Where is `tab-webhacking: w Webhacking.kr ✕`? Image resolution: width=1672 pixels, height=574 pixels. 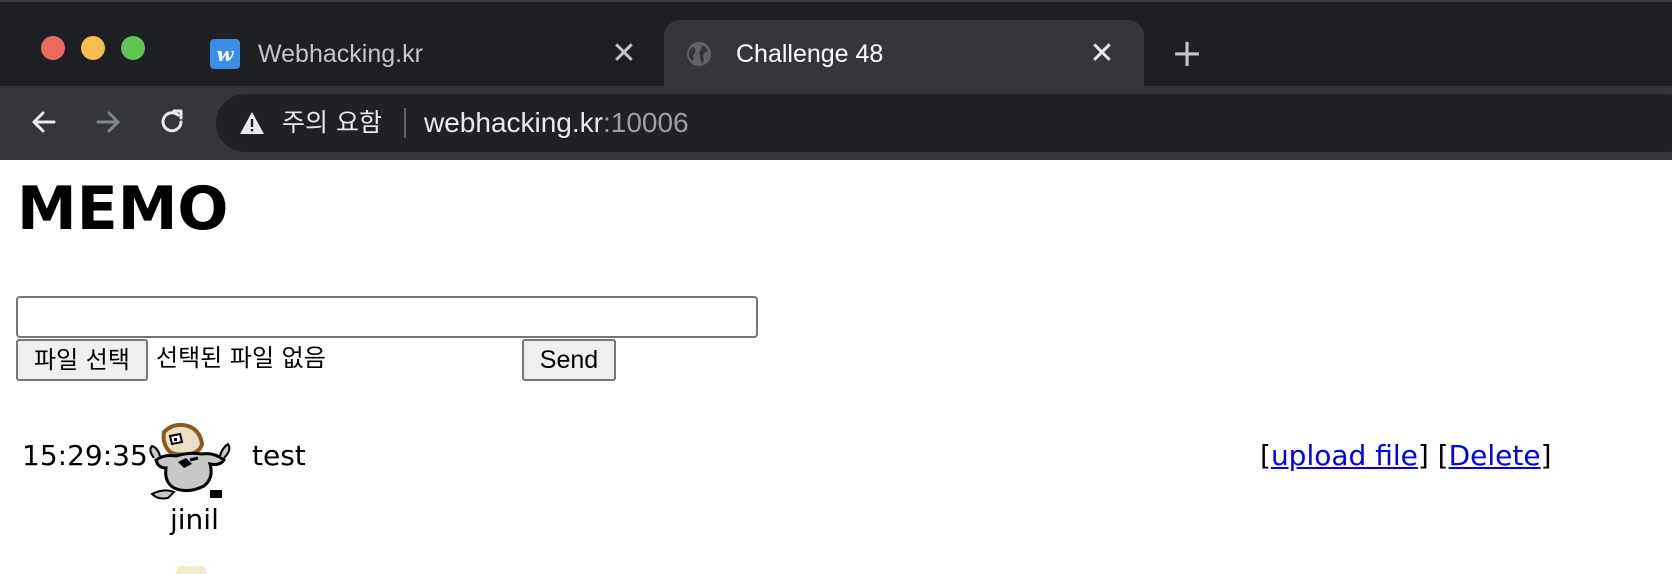
tab-webhacking: w Webhacking.kr ✕ is located at coordinates (425, 54).